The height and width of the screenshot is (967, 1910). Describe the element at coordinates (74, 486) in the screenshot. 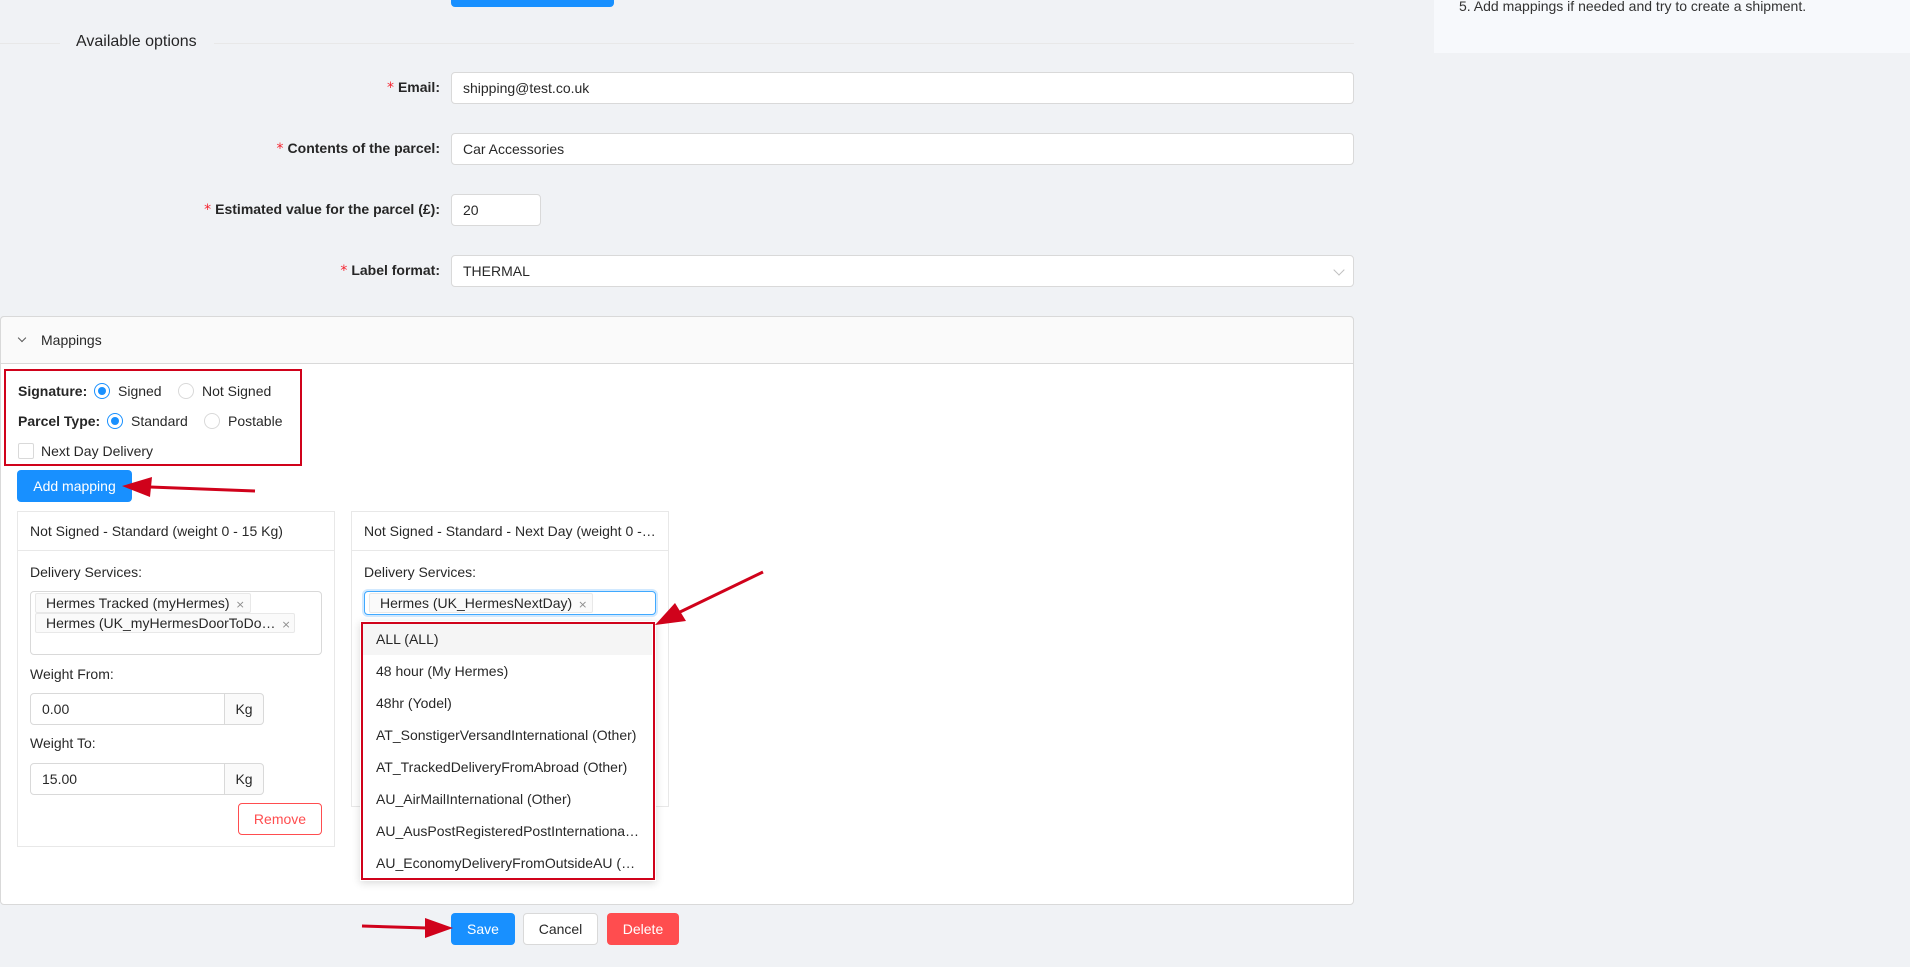

I see `add-mapping-button: Add mapping` at that location.